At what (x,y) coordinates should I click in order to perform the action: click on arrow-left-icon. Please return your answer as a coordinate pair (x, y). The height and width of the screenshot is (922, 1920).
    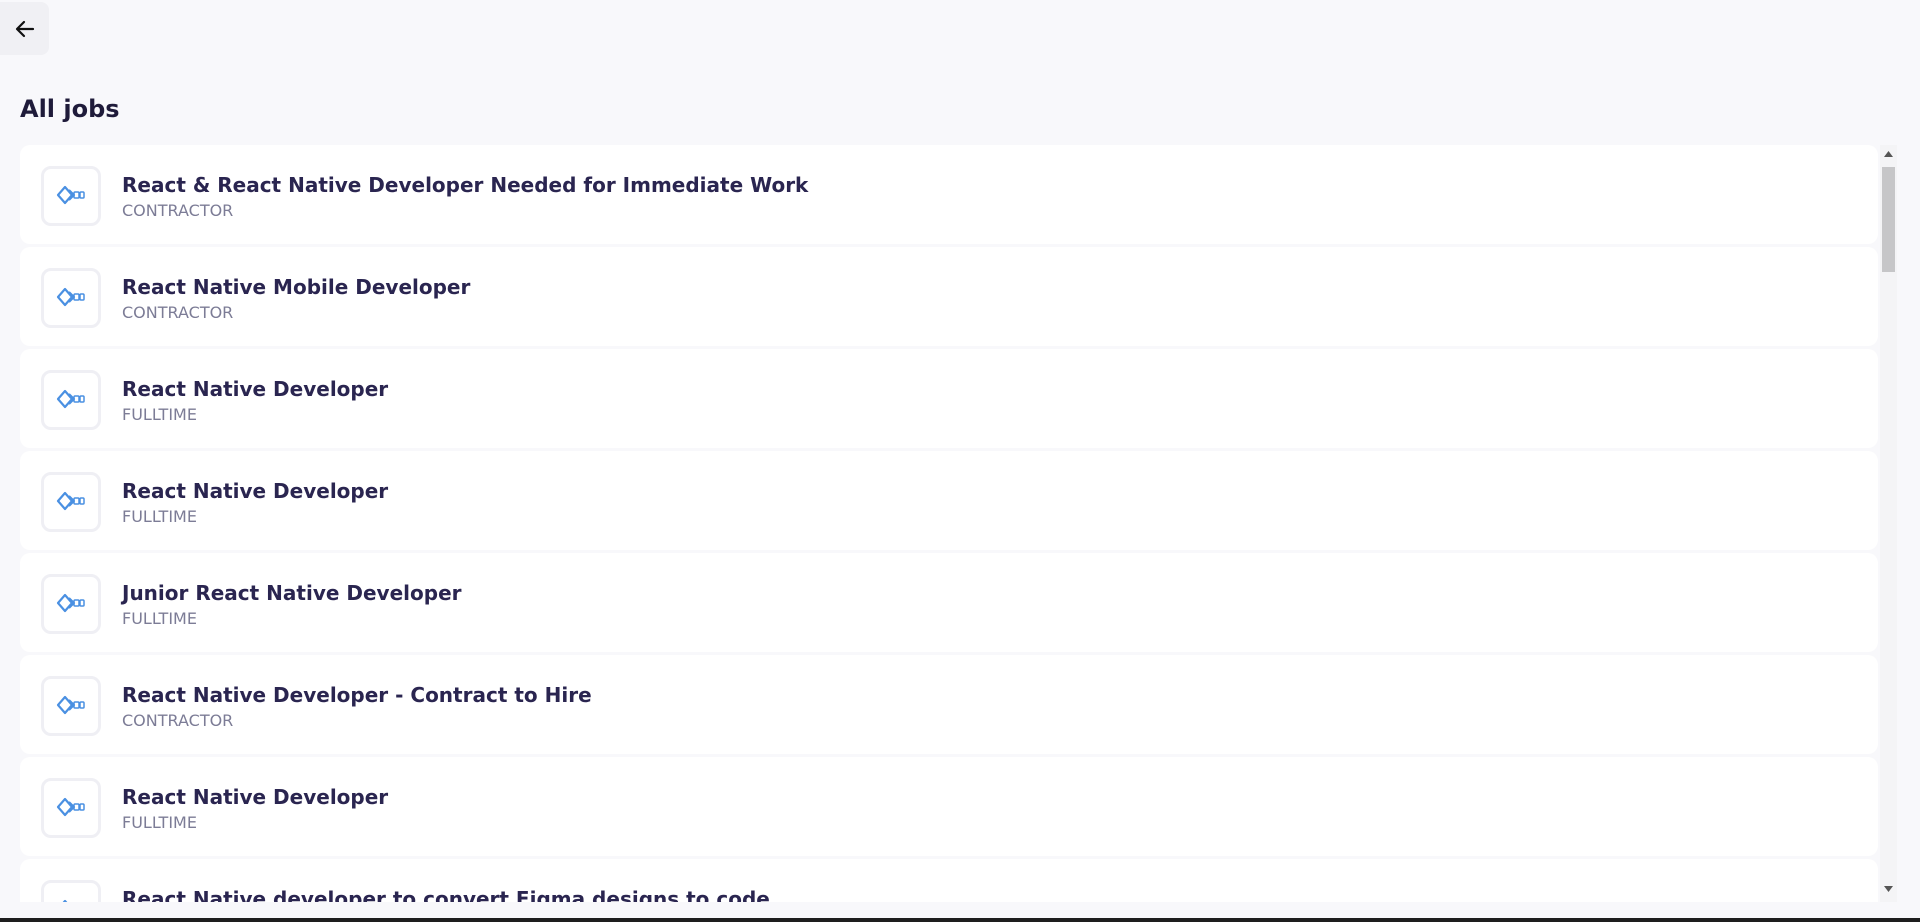
    Looking at the image, I should click on (24, 28).